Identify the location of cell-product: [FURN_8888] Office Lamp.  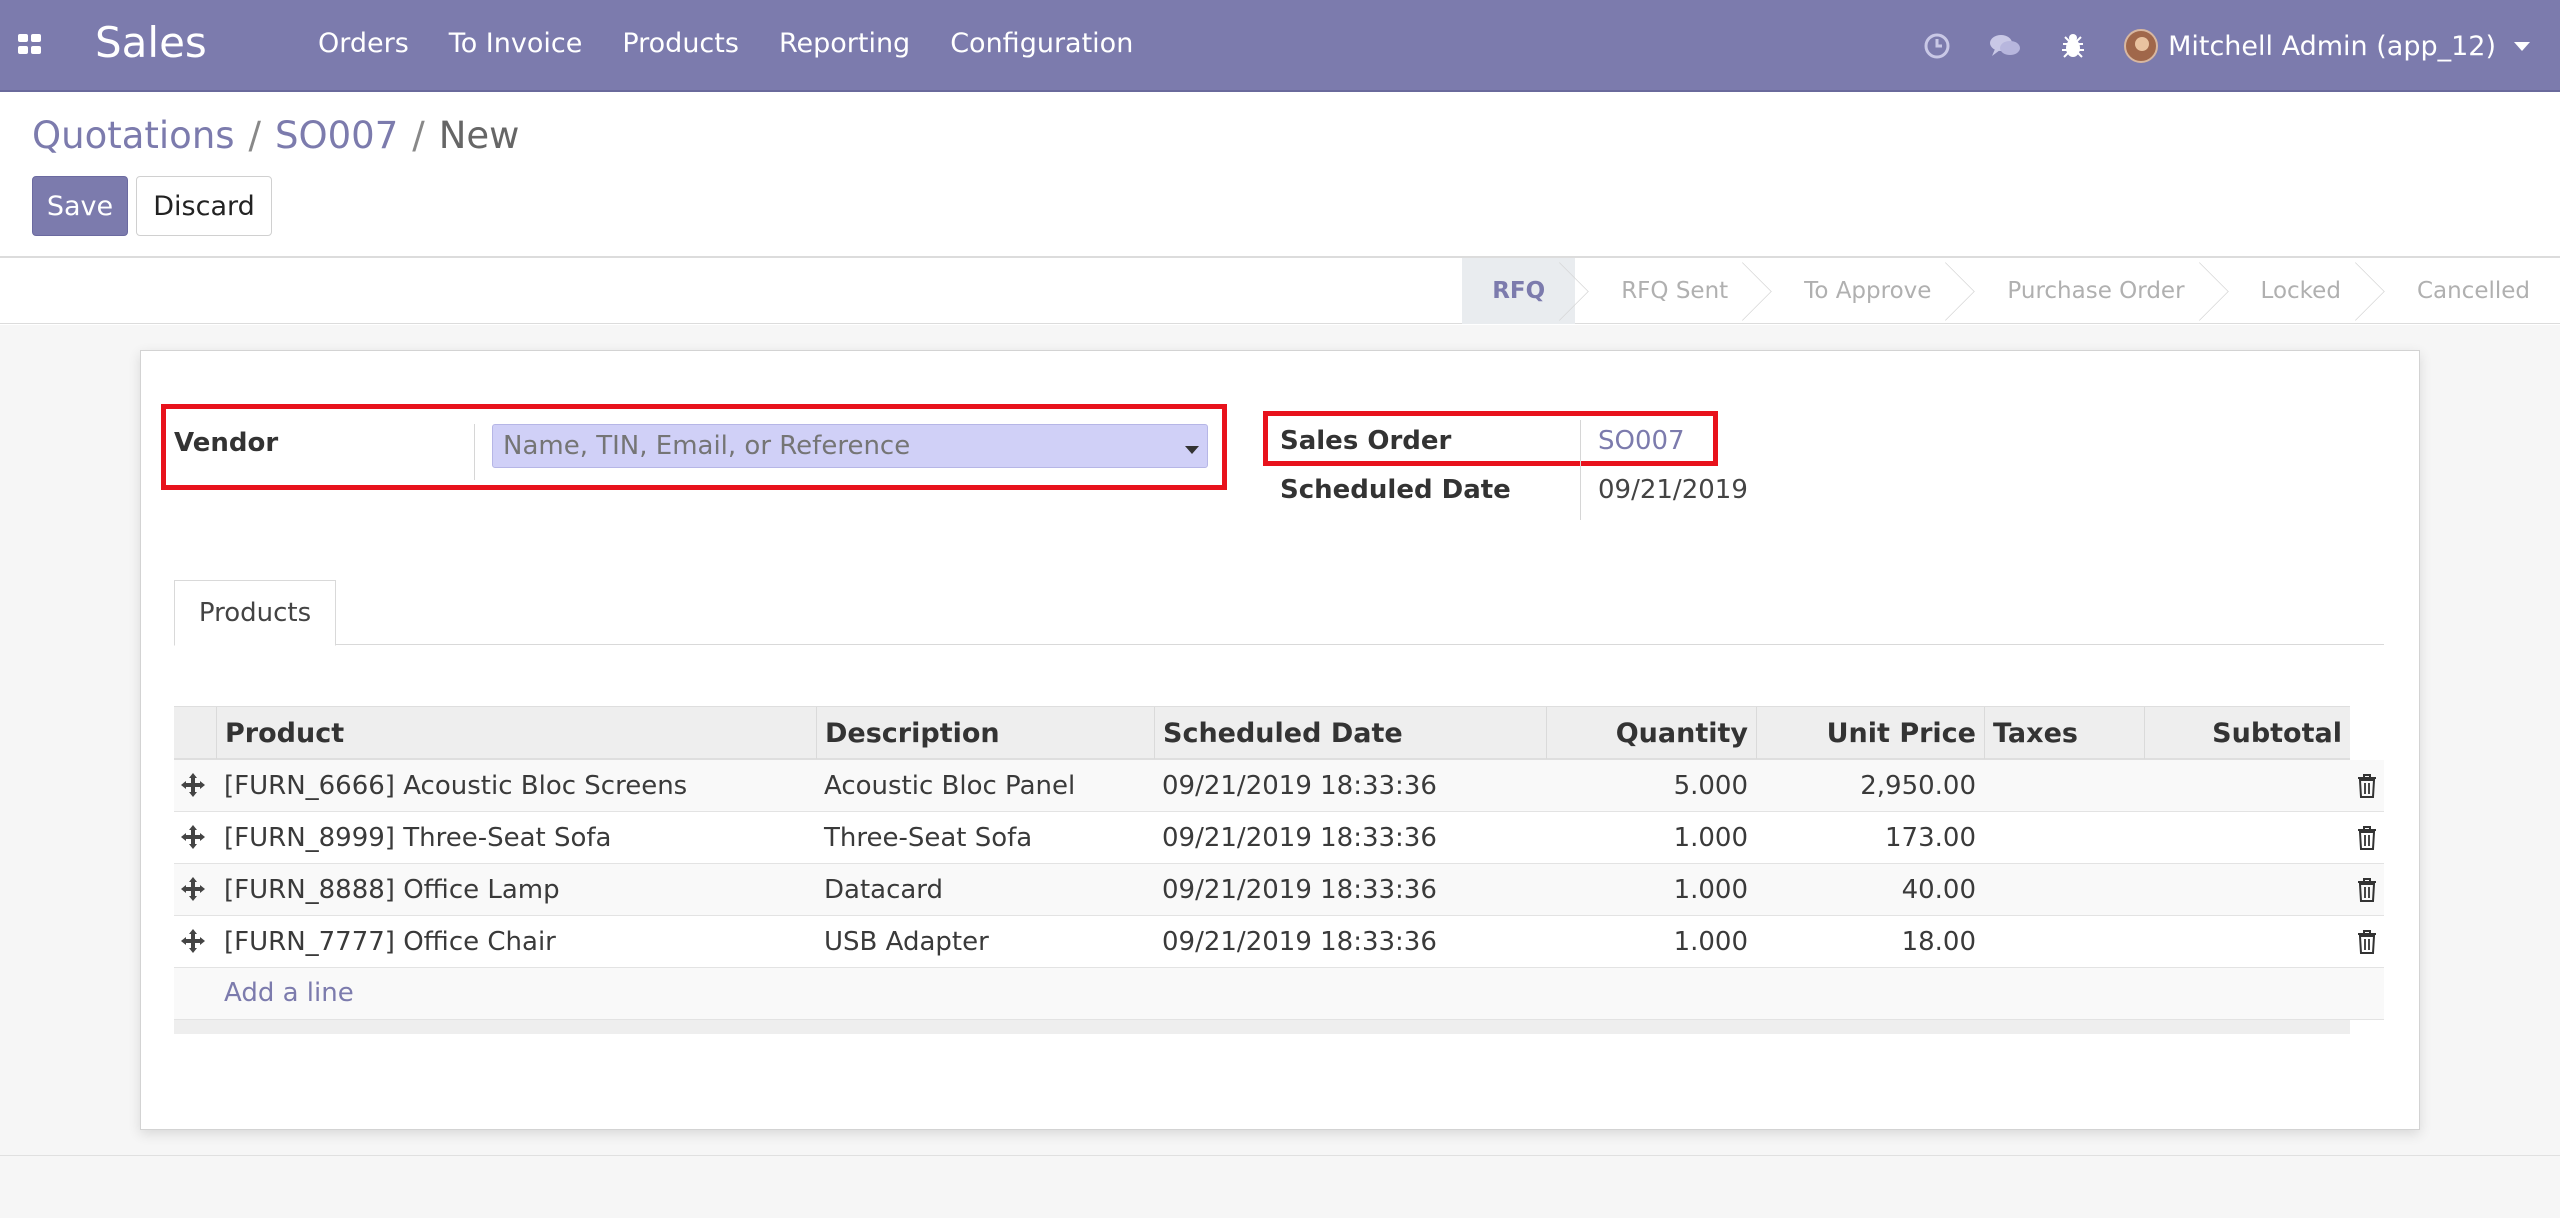
(516, 889).